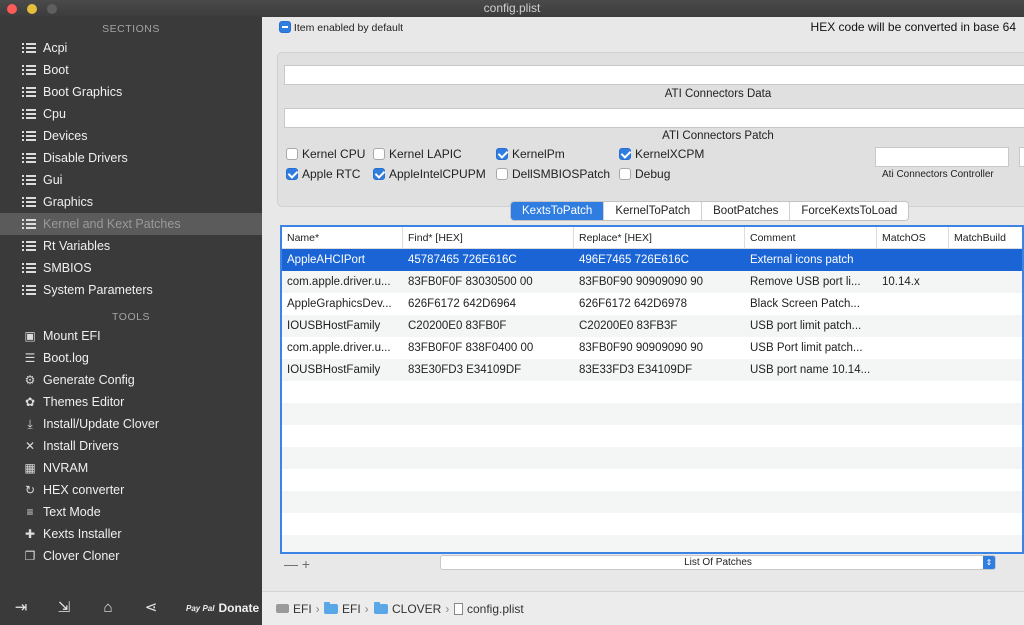 The image size is (1024, 625). What do you see at coordinates (64, 608) in the screenshot?
I see `export-icon: ⇲` at bounding box center [64, 608].